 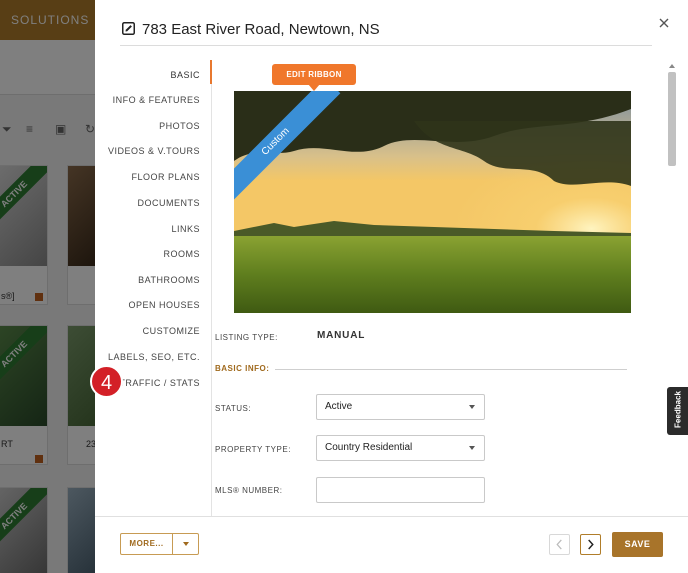 What do you see at coordinates (185, 229) in the screenshot?
I see `nav-item-links: LINKS` at bounding box center [185, 229].